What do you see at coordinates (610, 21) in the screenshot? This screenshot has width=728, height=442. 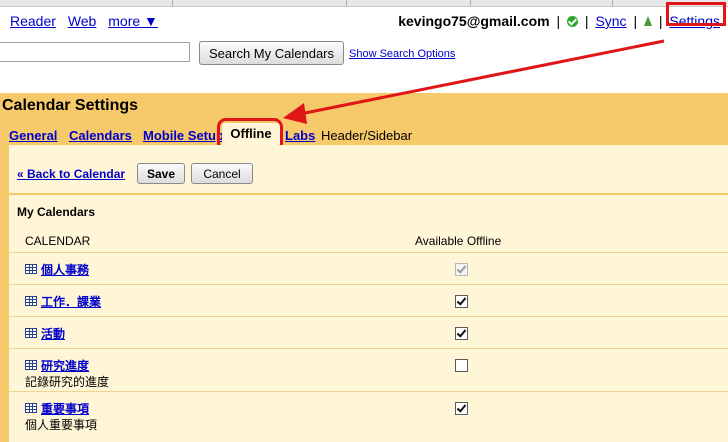 I see `sync-link: Sync` at bounding box center [610, 21].